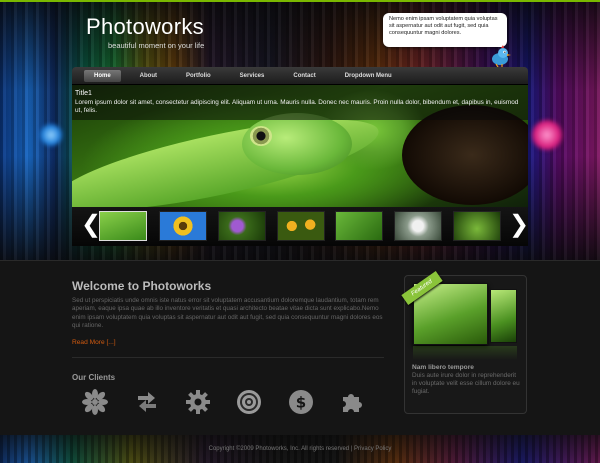  What do you see at coordinates (102, 75) in the screenshot?
I see `nav-home: Home` at bounding box center [102, 75].